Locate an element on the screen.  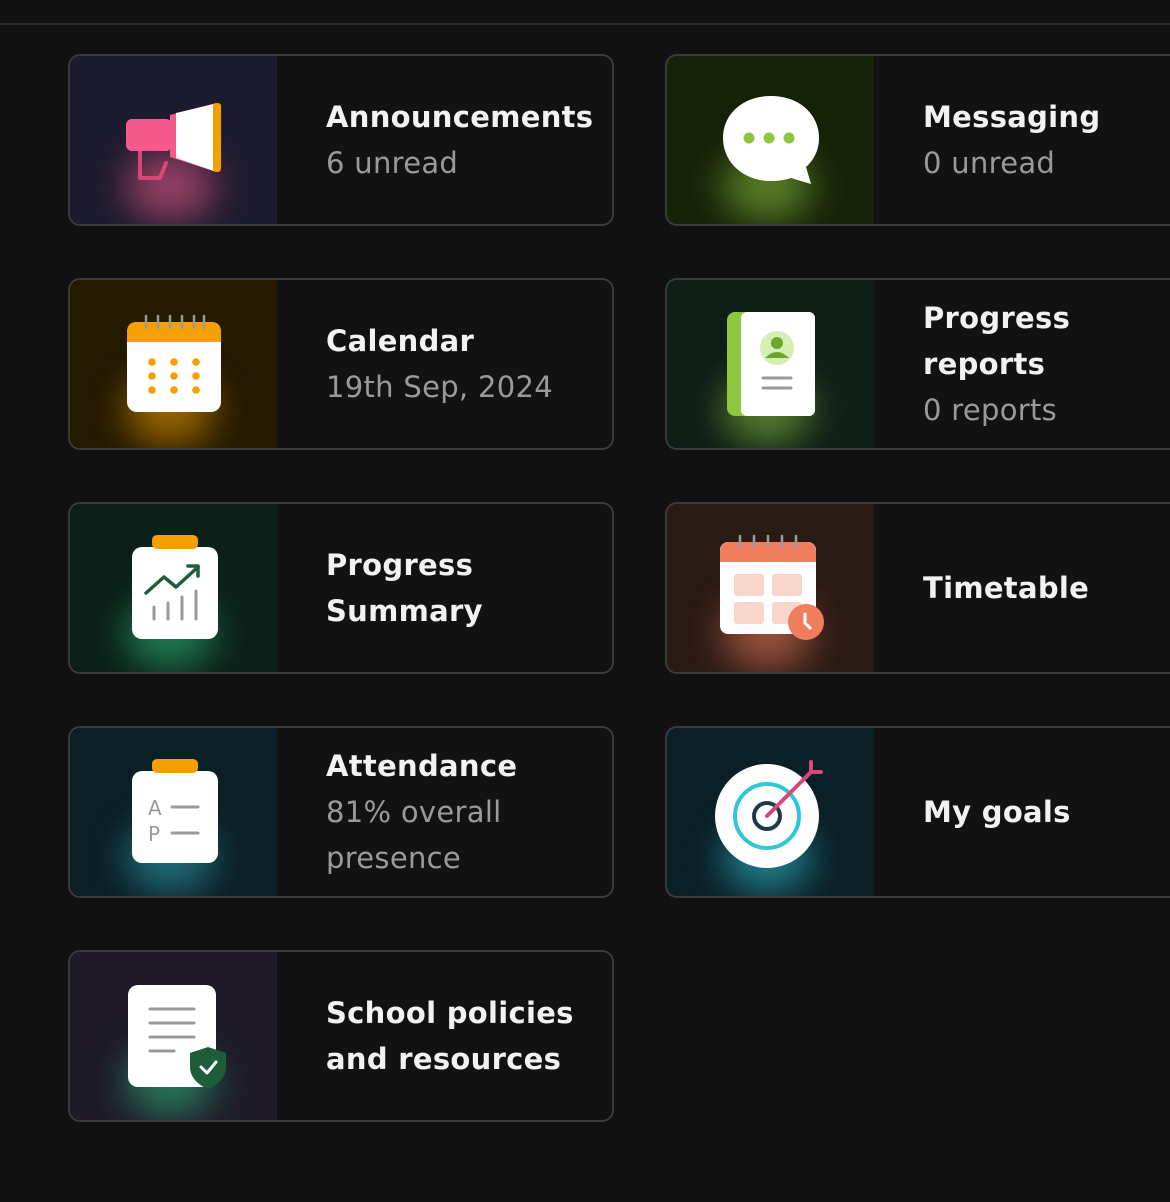
messaging-subtitle: 0 unread is located at coordinates (989, 163).